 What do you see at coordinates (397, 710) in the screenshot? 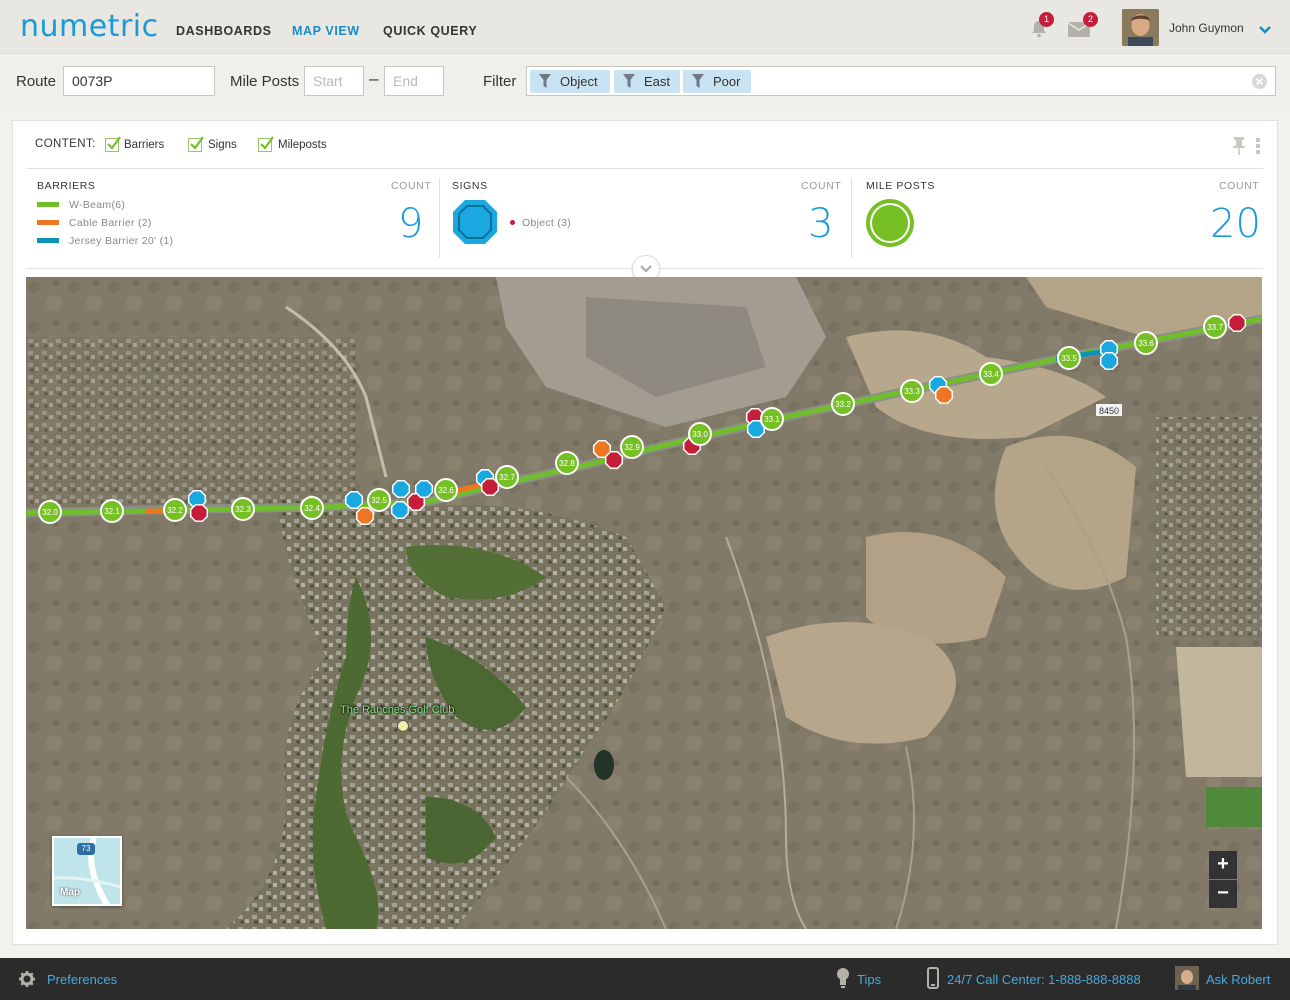
I see `map-place-label: The Ranches Golf Club` at bounding box center [397, 710].